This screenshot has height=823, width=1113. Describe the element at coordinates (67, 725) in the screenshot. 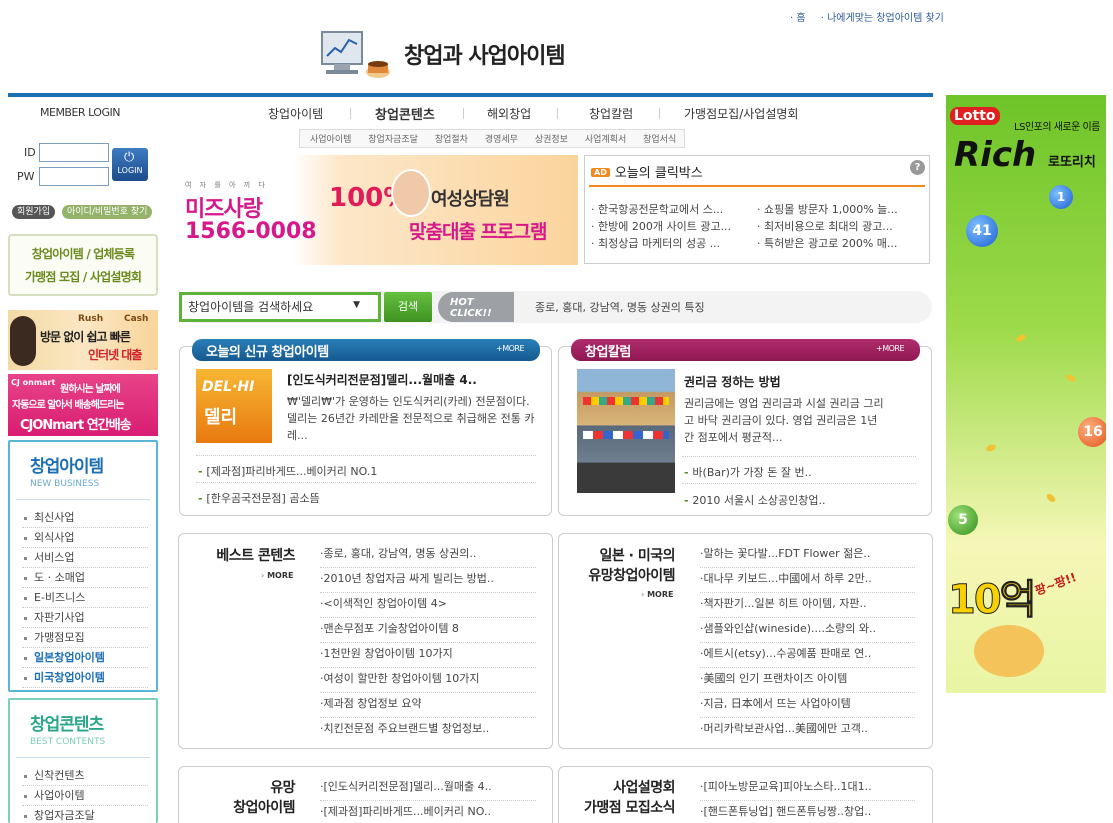

I see `category-title: 창업콘텐츠` at that location.